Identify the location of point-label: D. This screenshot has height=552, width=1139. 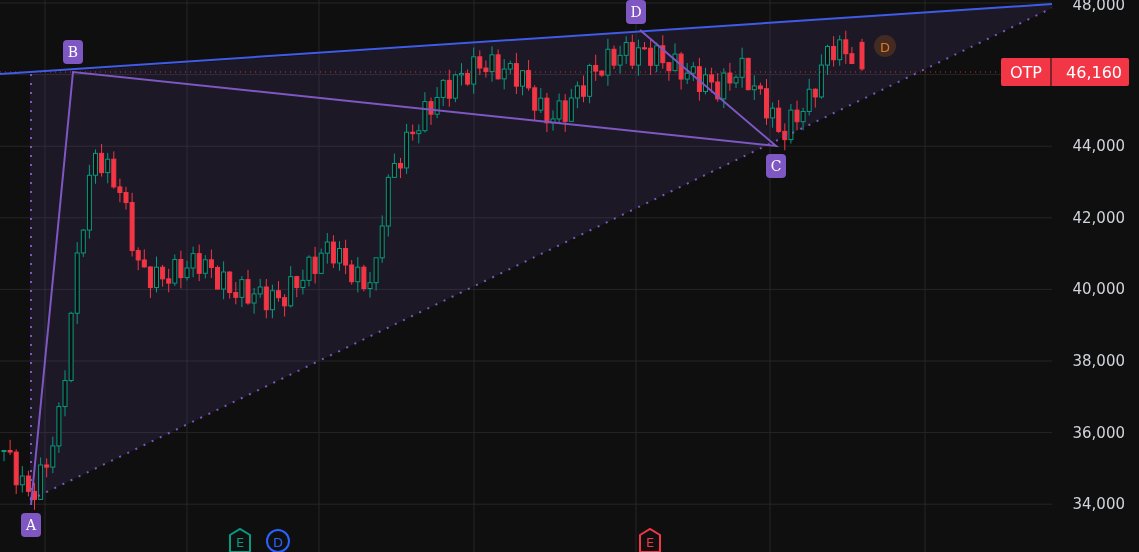
(636, 12).